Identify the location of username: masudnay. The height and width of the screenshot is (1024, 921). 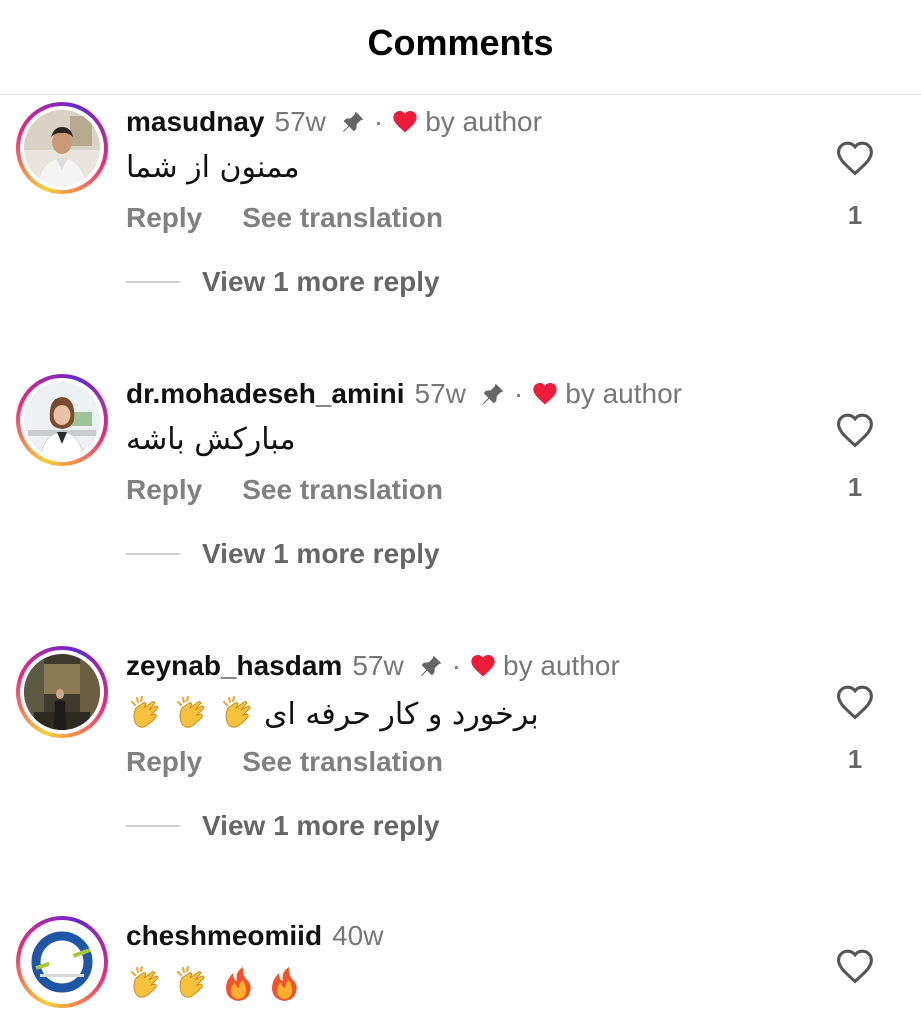
(195, 122).